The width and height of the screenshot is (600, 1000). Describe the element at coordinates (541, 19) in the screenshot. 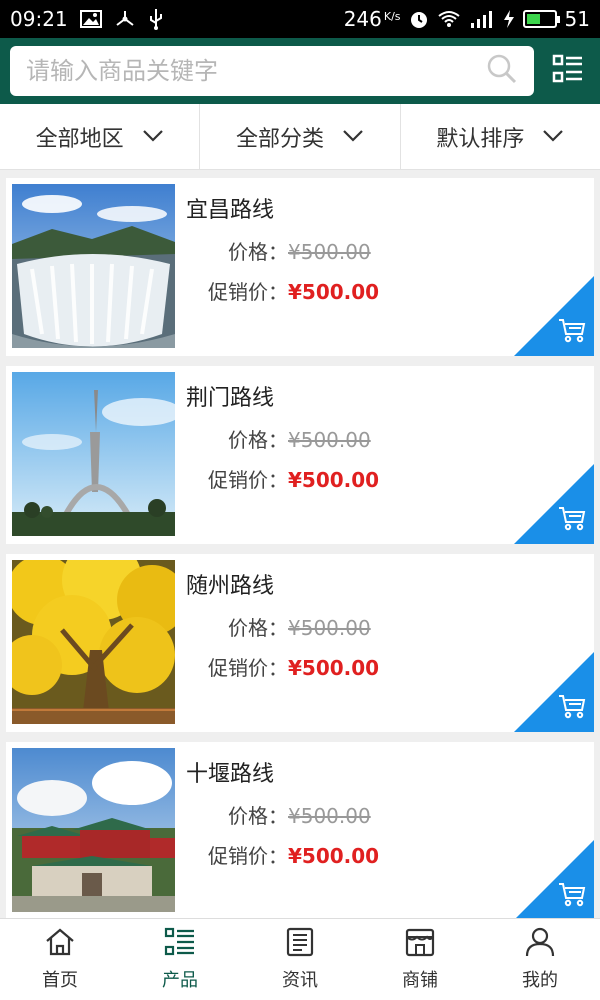

I see `battery-icon` at that location.